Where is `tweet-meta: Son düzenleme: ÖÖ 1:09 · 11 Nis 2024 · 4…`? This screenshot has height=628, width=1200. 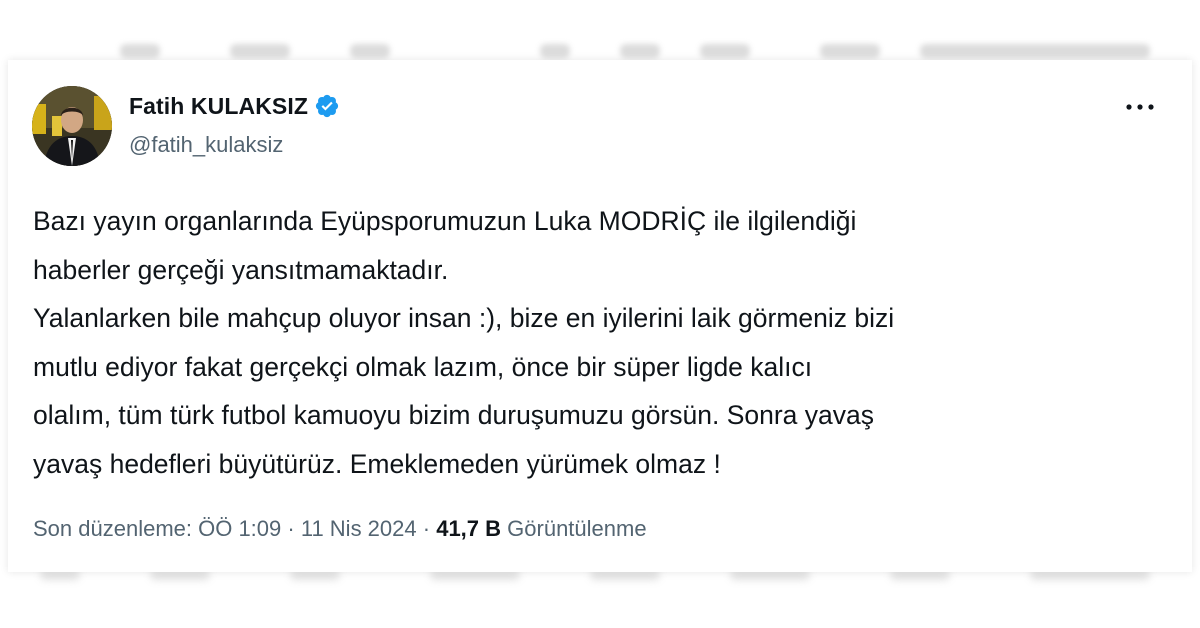 tweet-meta: Son düzenleme: ÖÖ 1:09 · 11 Nis 2024 · 4… is located at coordinates (340, 529).